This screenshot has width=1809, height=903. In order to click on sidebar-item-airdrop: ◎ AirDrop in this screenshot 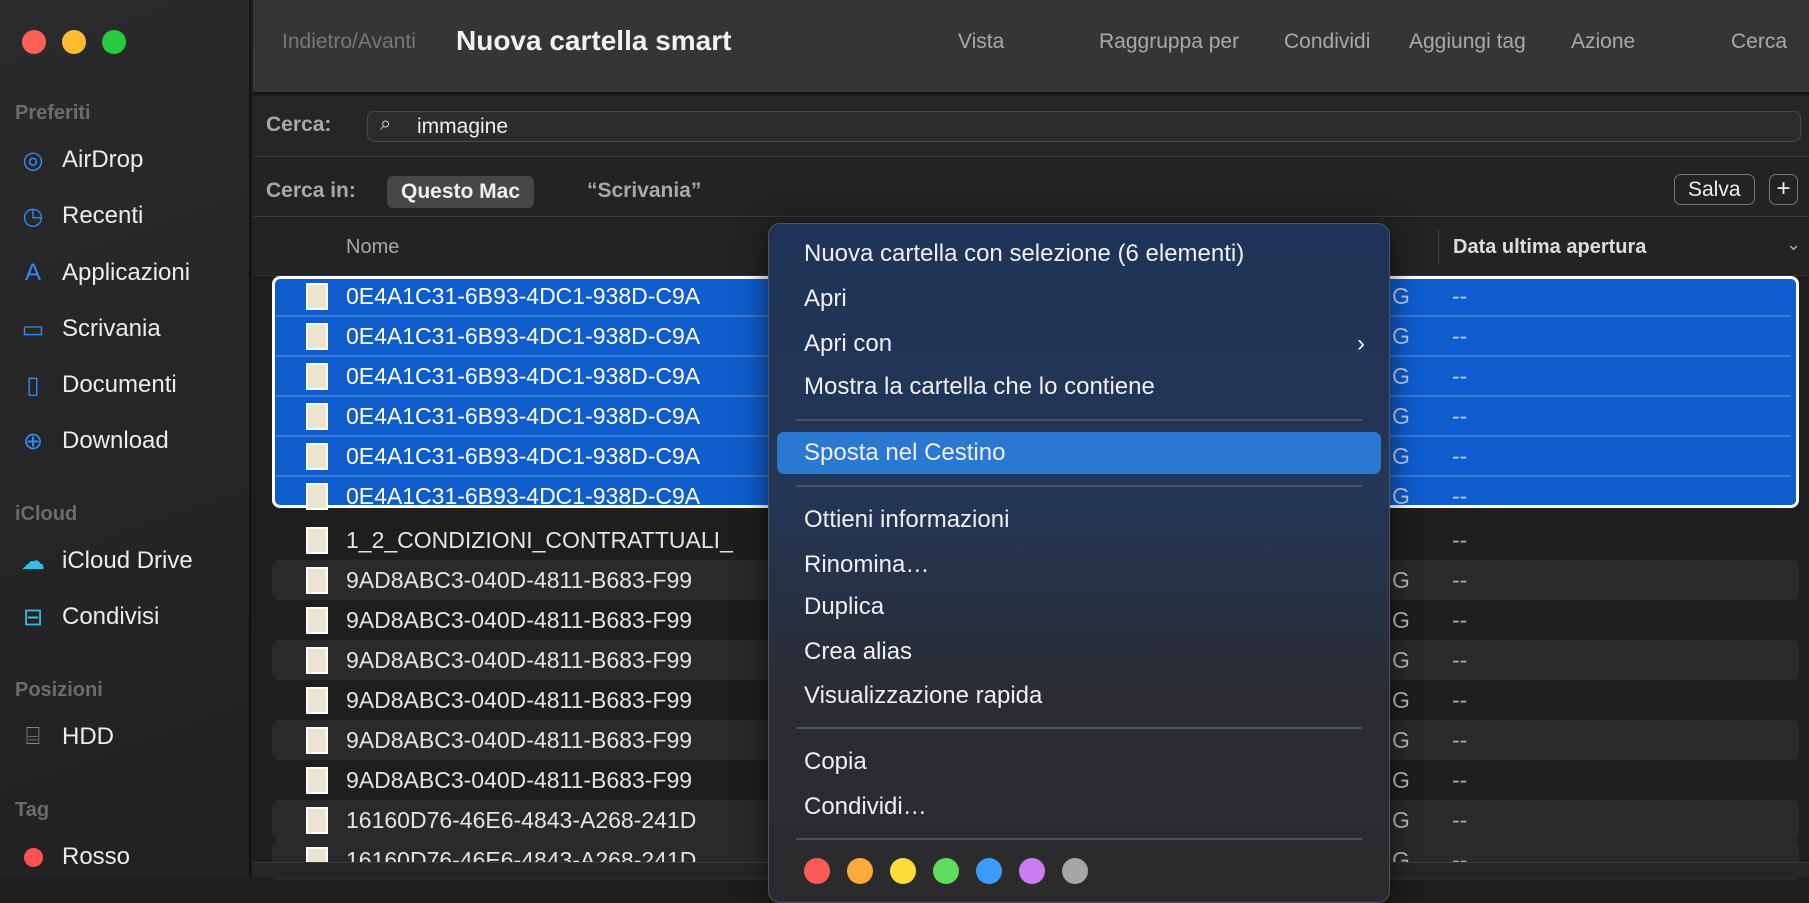, I will do `click(81, 160)`.